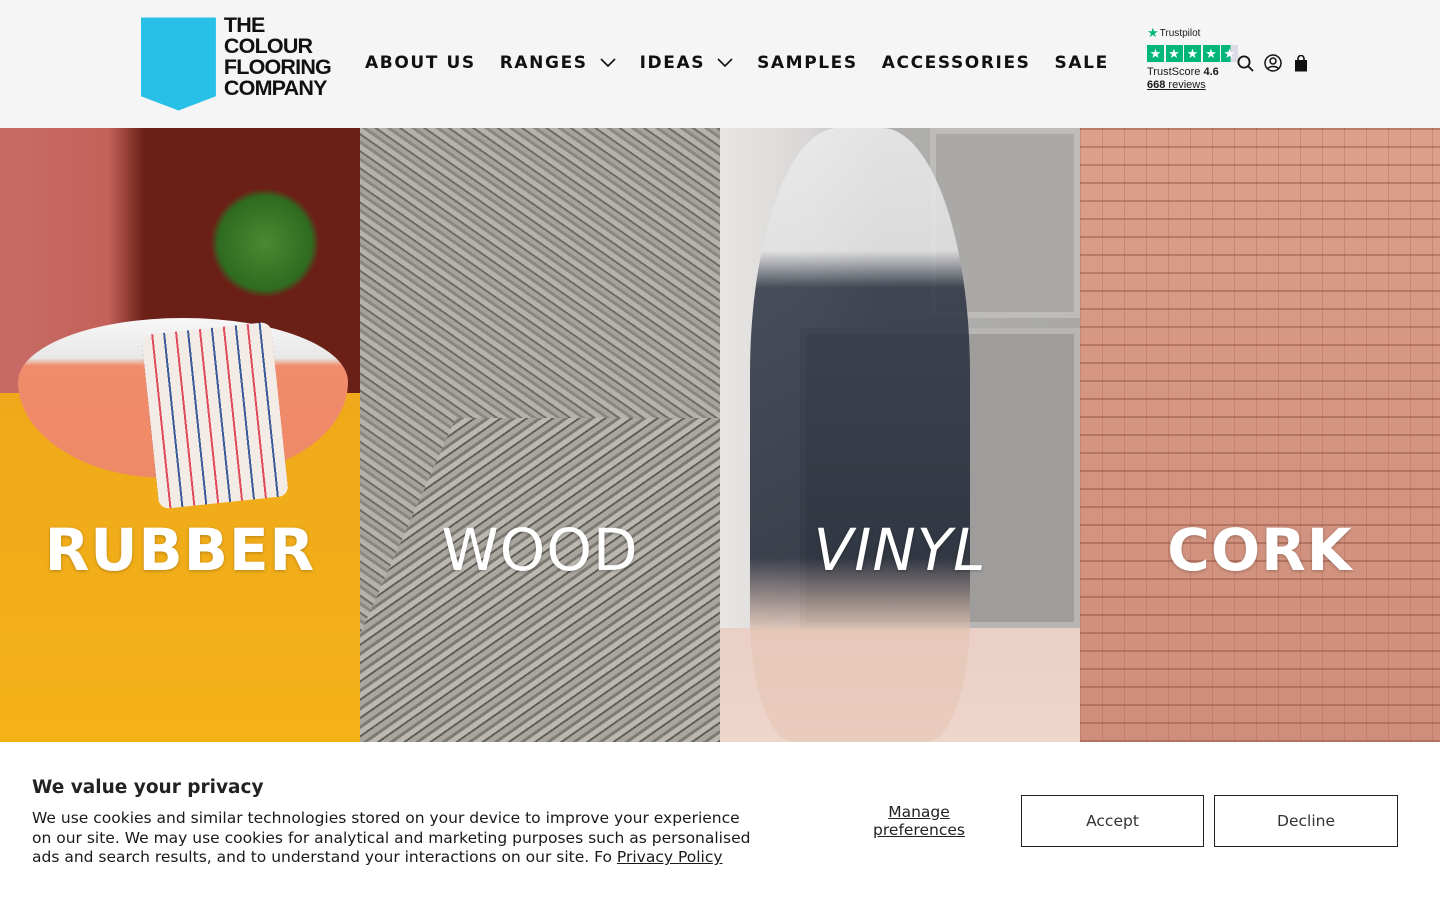 The width and height of the screenshot is (1440, 900). What do you see at coordinates (1301, 63) in the screenshot?
I see `cart-icon` at bounding box center [1301, 63].